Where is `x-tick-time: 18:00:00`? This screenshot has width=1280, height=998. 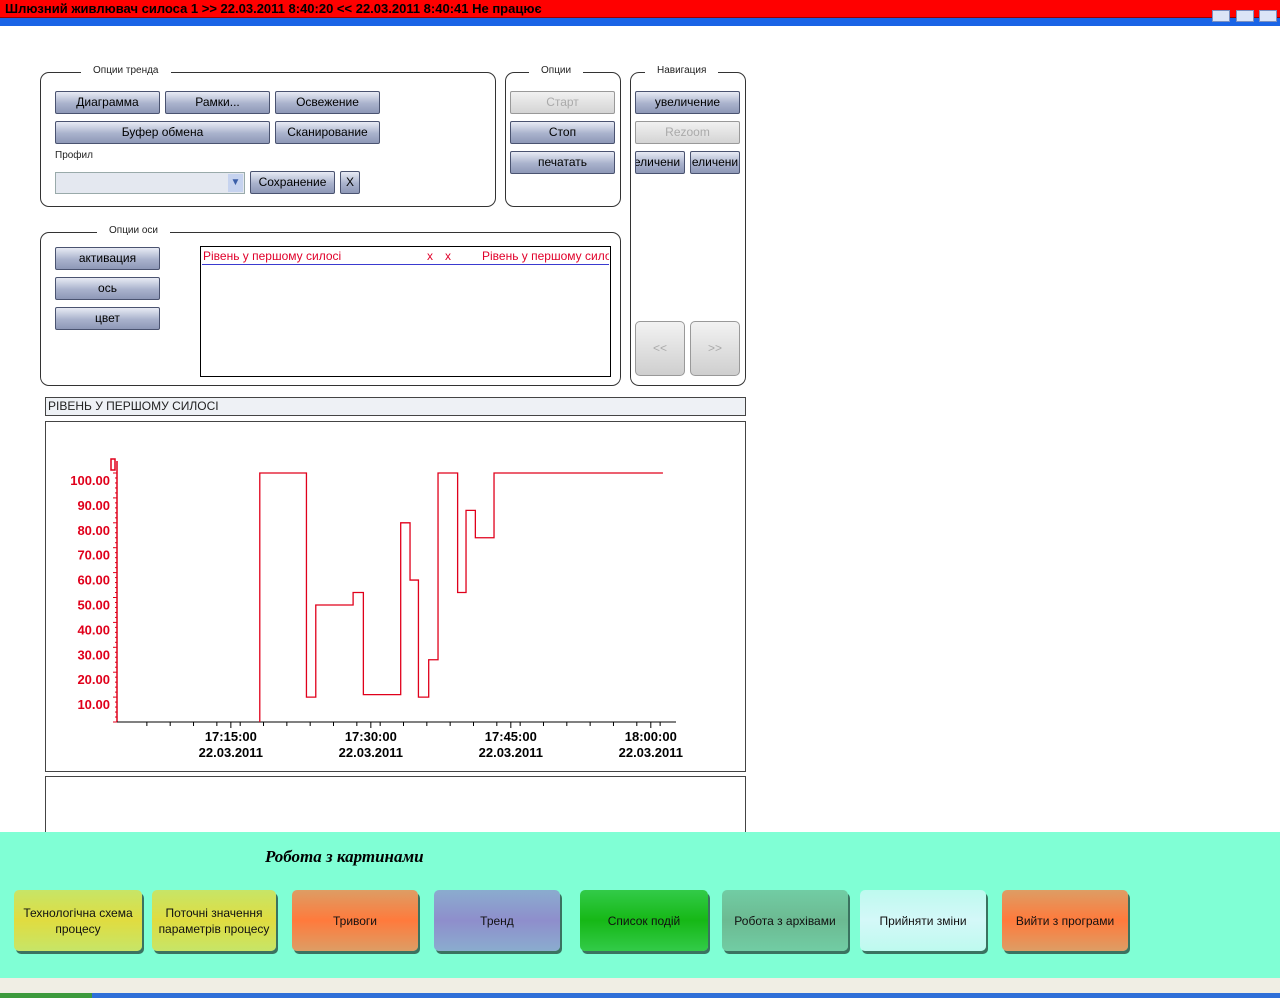 x-tick-time: 18:00:00 is located at coordinates (651, 736).